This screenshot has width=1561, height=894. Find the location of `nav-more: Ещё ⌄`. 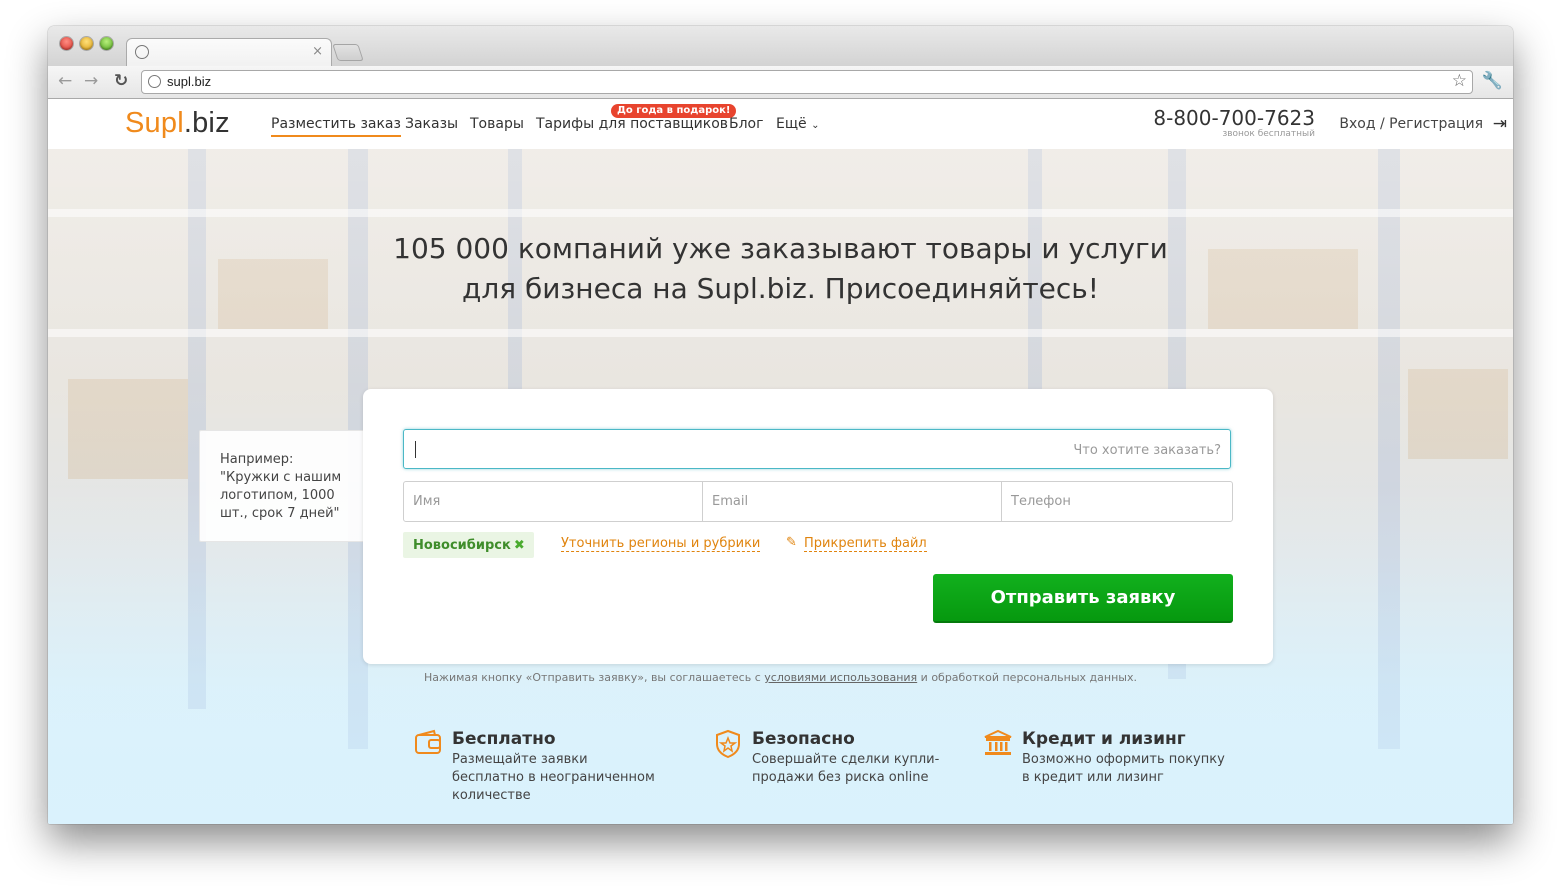

nav-more: Ещё ⌄ is located at coordinates (798, 124).